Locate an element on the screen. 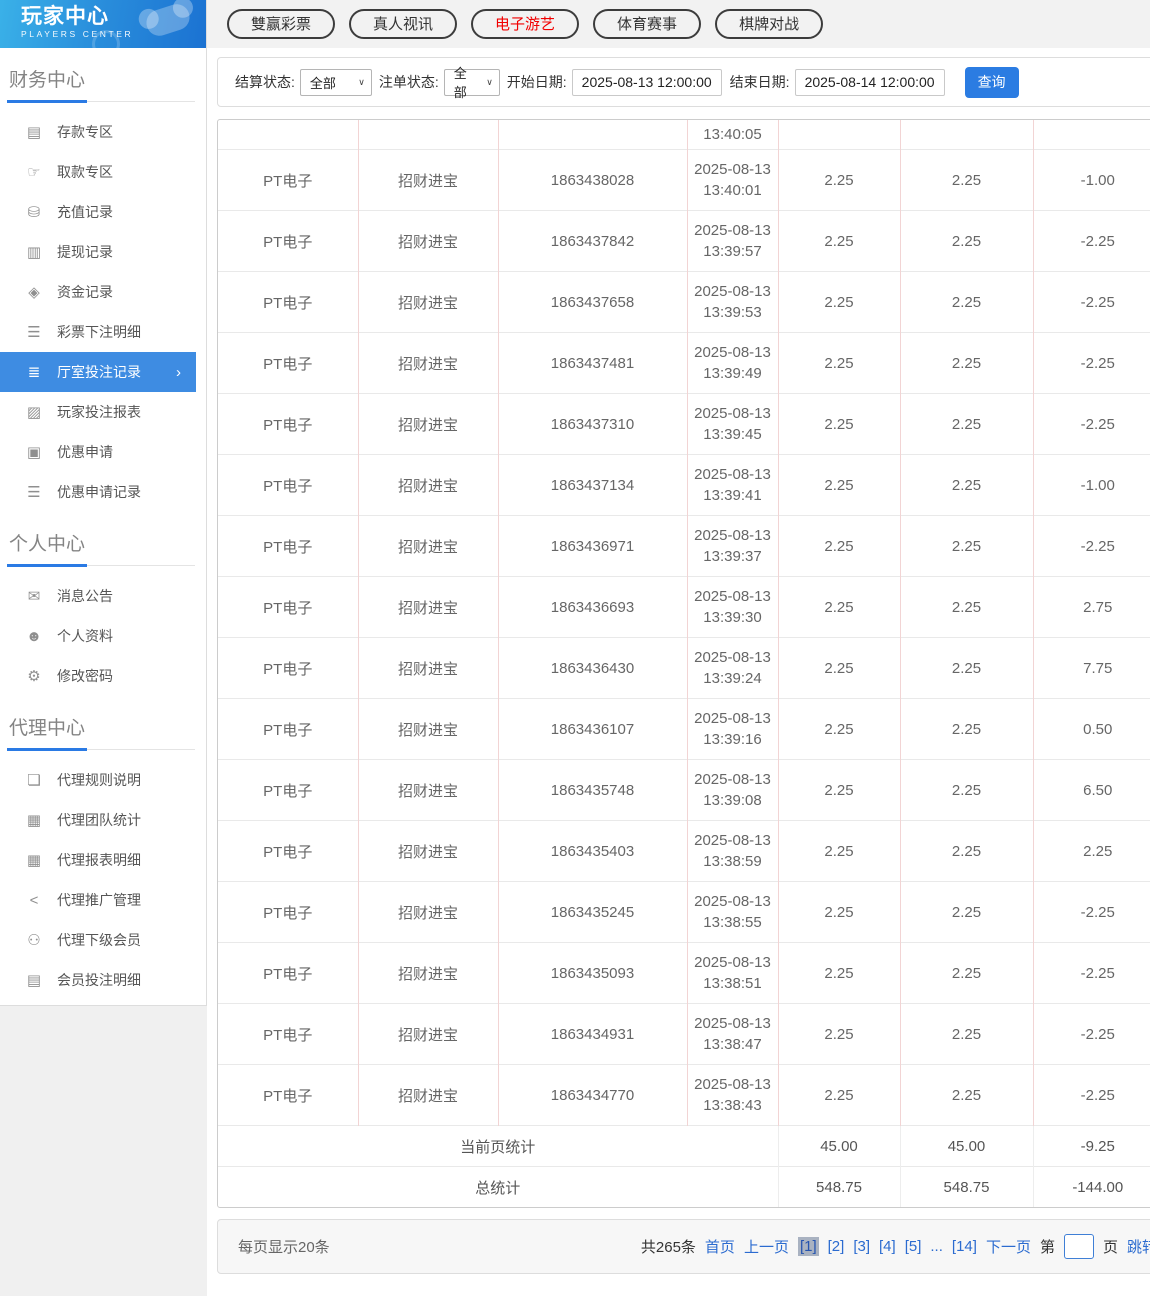 Image resolution: width=1150 pixels, height=1296 pixels. search-button: 查询 is located at coordinates (991, 82).